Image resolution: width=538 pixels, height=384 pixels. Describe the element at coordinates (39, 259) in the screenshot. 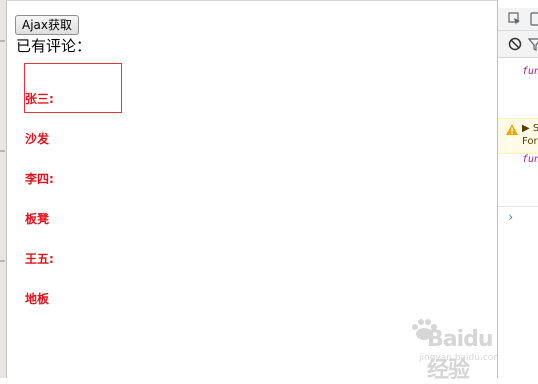

I see `comment-author: 王五:` at that location.